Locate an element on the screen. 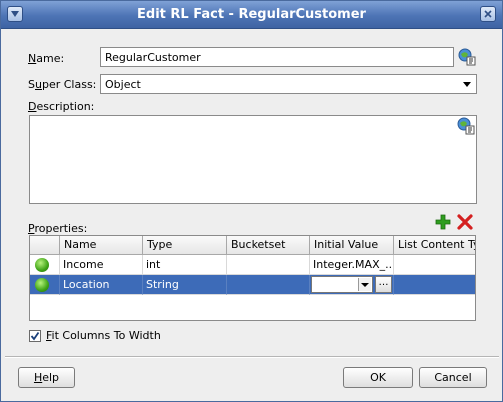  delete-icon is located at coordinates (465, 222).